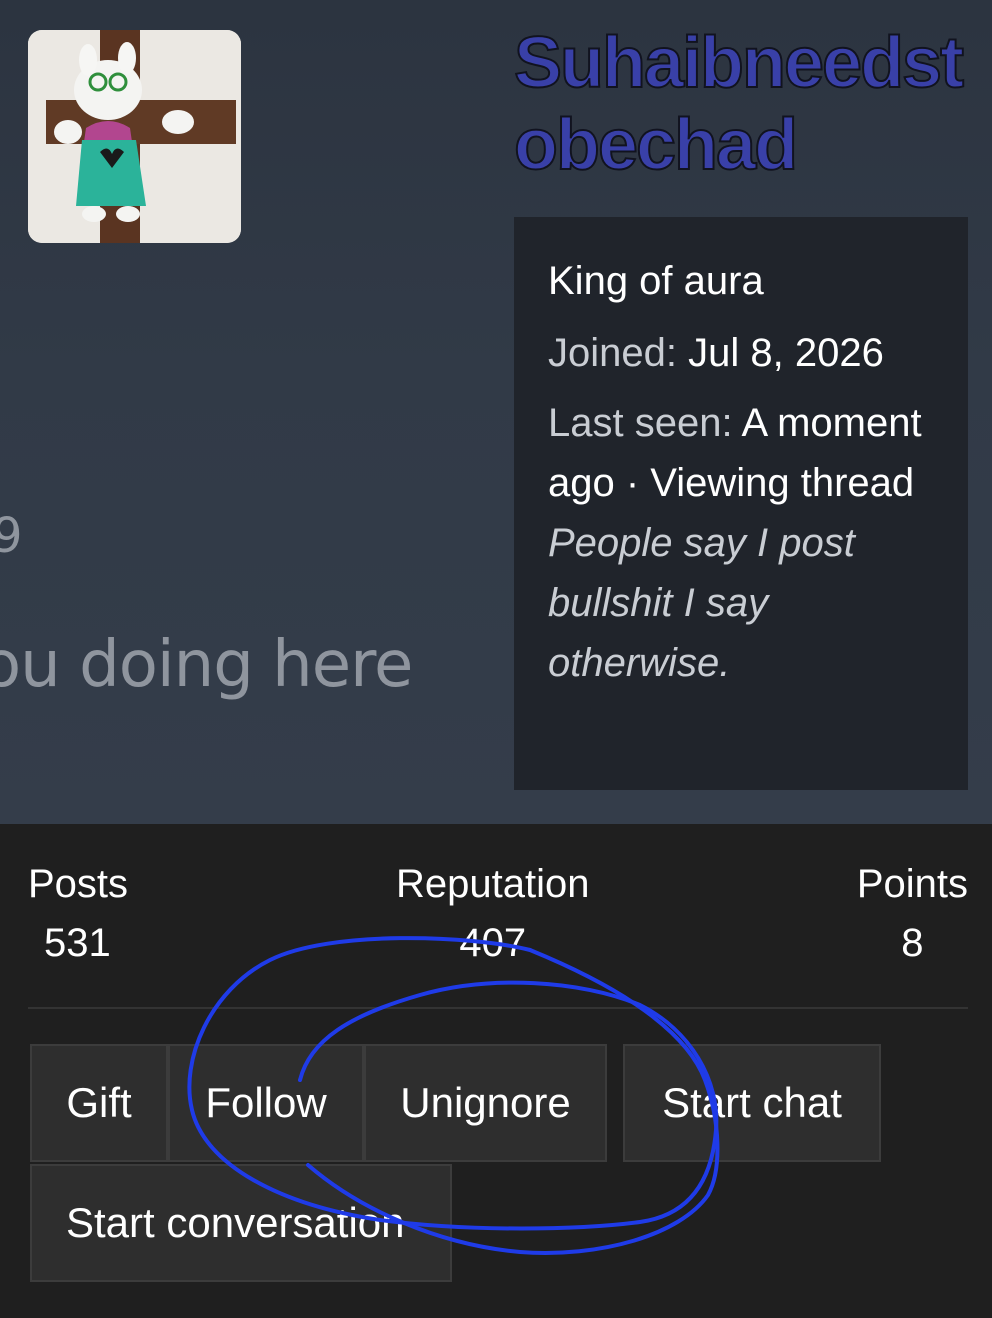  Describe the element at coordinates (78, 914) in the screenshot. I see `stat-posts: Posts 531` at that location.